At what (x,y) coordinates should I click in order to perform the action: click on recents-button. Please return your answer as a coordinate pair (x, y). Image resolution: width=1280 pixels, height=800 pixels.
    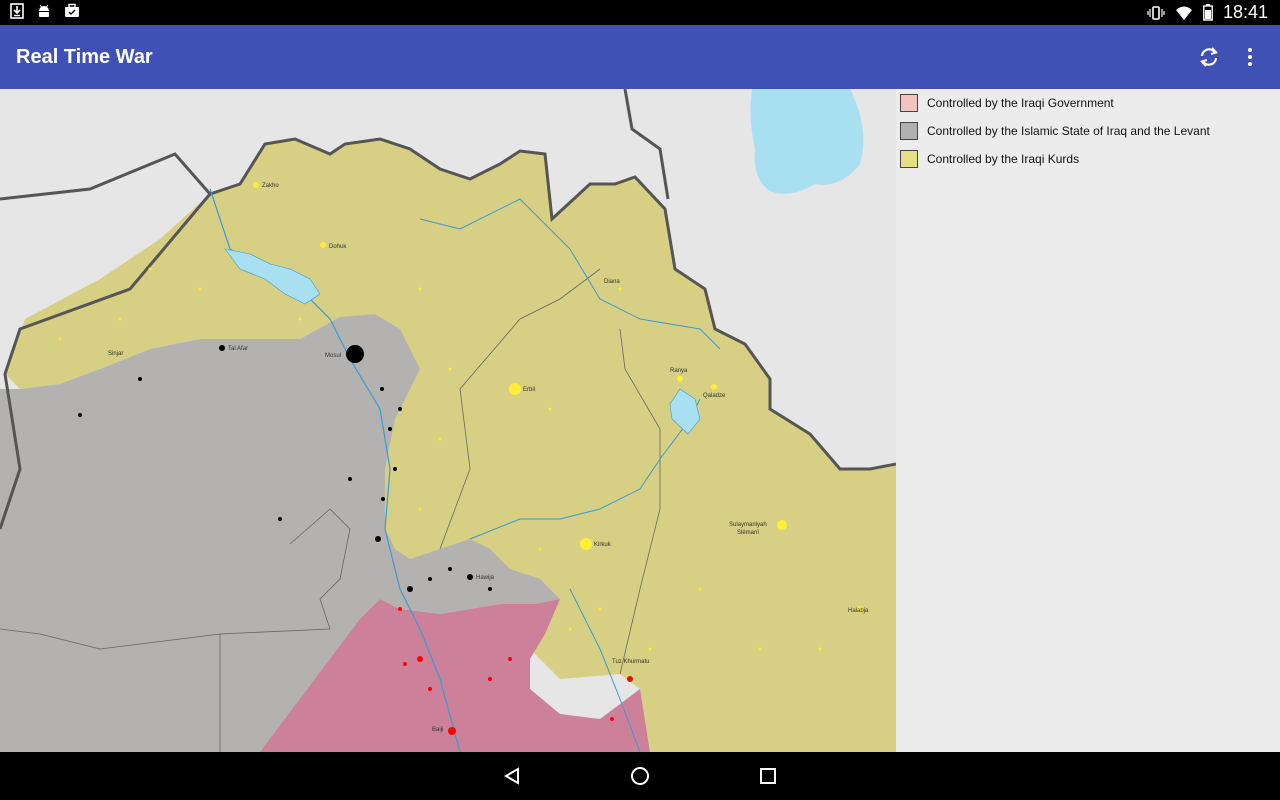
    Looking at the image, I should click on (768, 776).